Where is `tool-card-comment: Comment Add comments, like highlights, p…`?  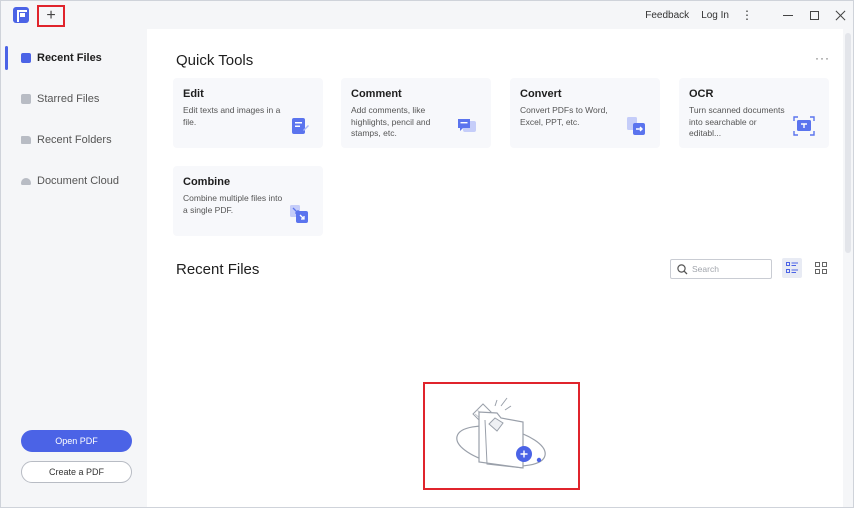
tool-card-comment: Comment Add comments, like highlights, p… is located at coordinates (416, 113).